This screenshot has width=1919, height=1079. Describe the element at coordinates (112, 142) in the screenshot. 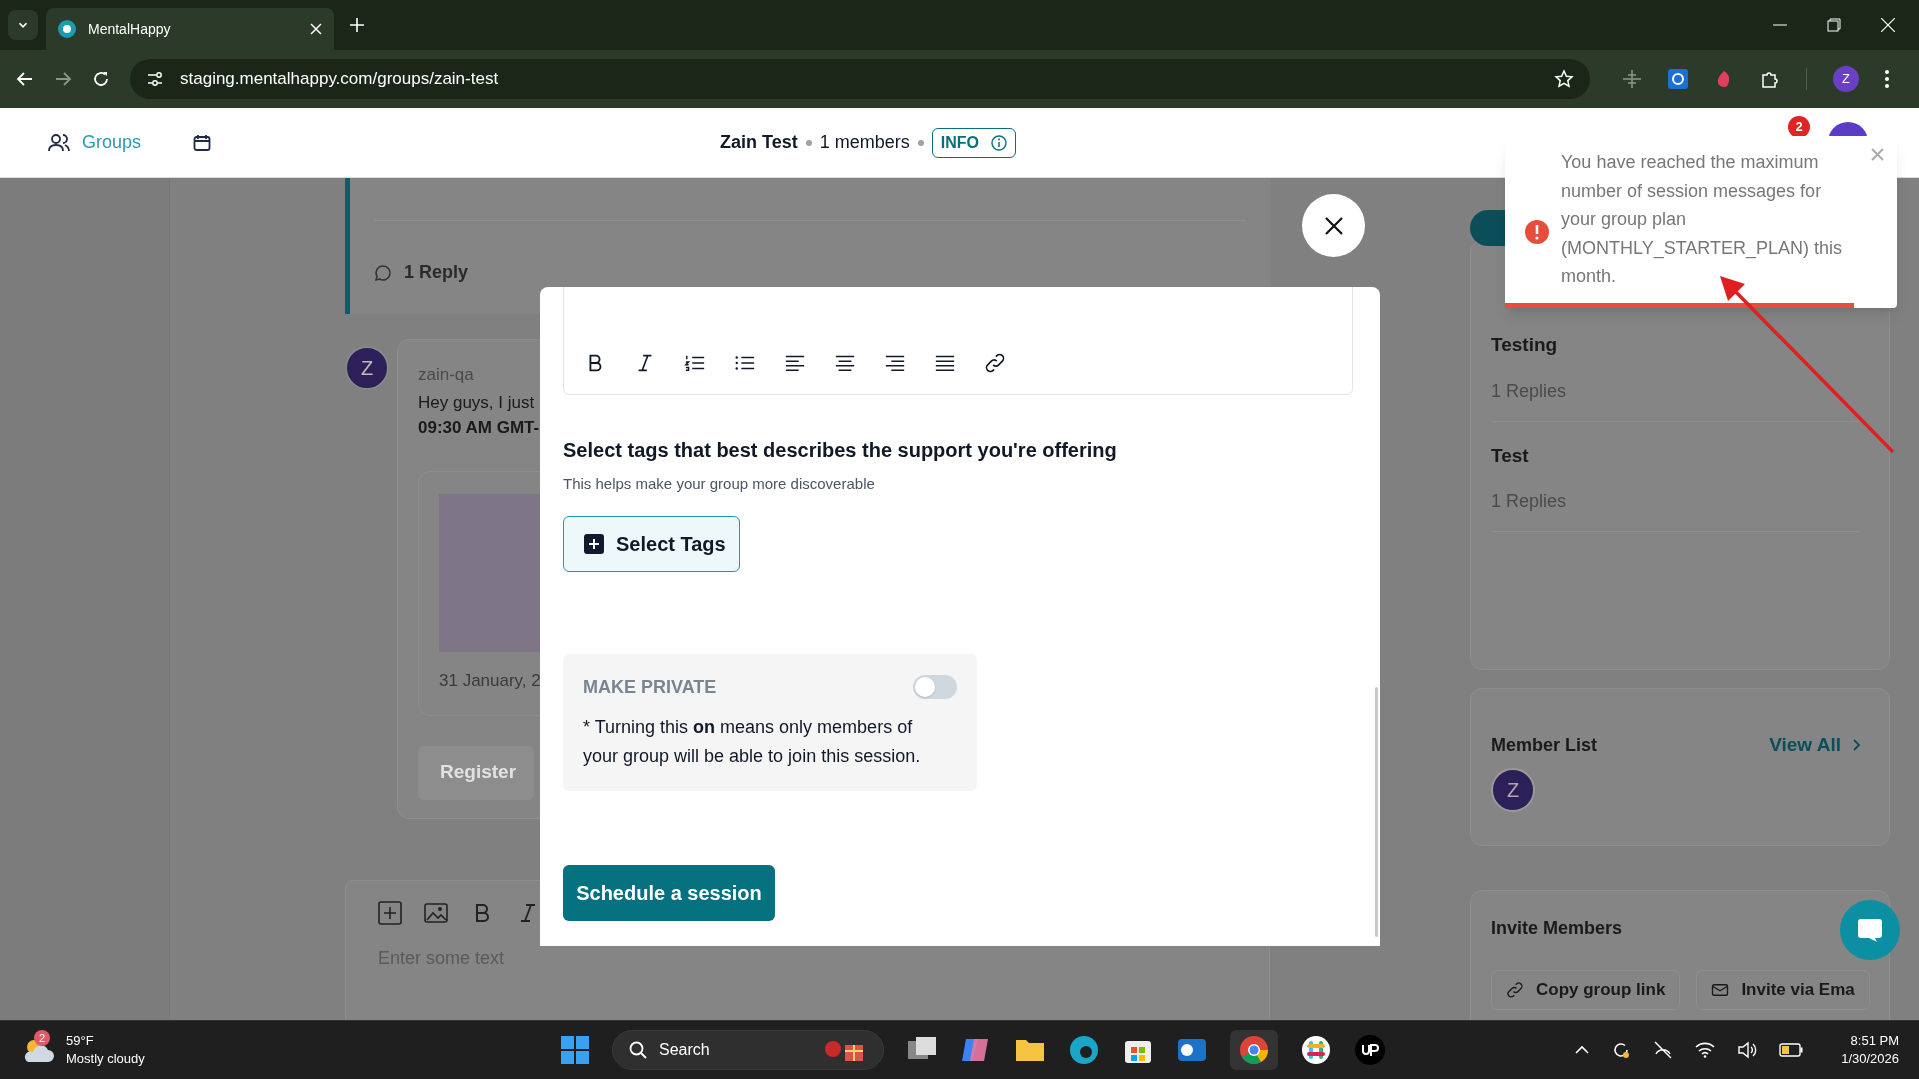

I see `groups-nav-link: Groups` at that location.